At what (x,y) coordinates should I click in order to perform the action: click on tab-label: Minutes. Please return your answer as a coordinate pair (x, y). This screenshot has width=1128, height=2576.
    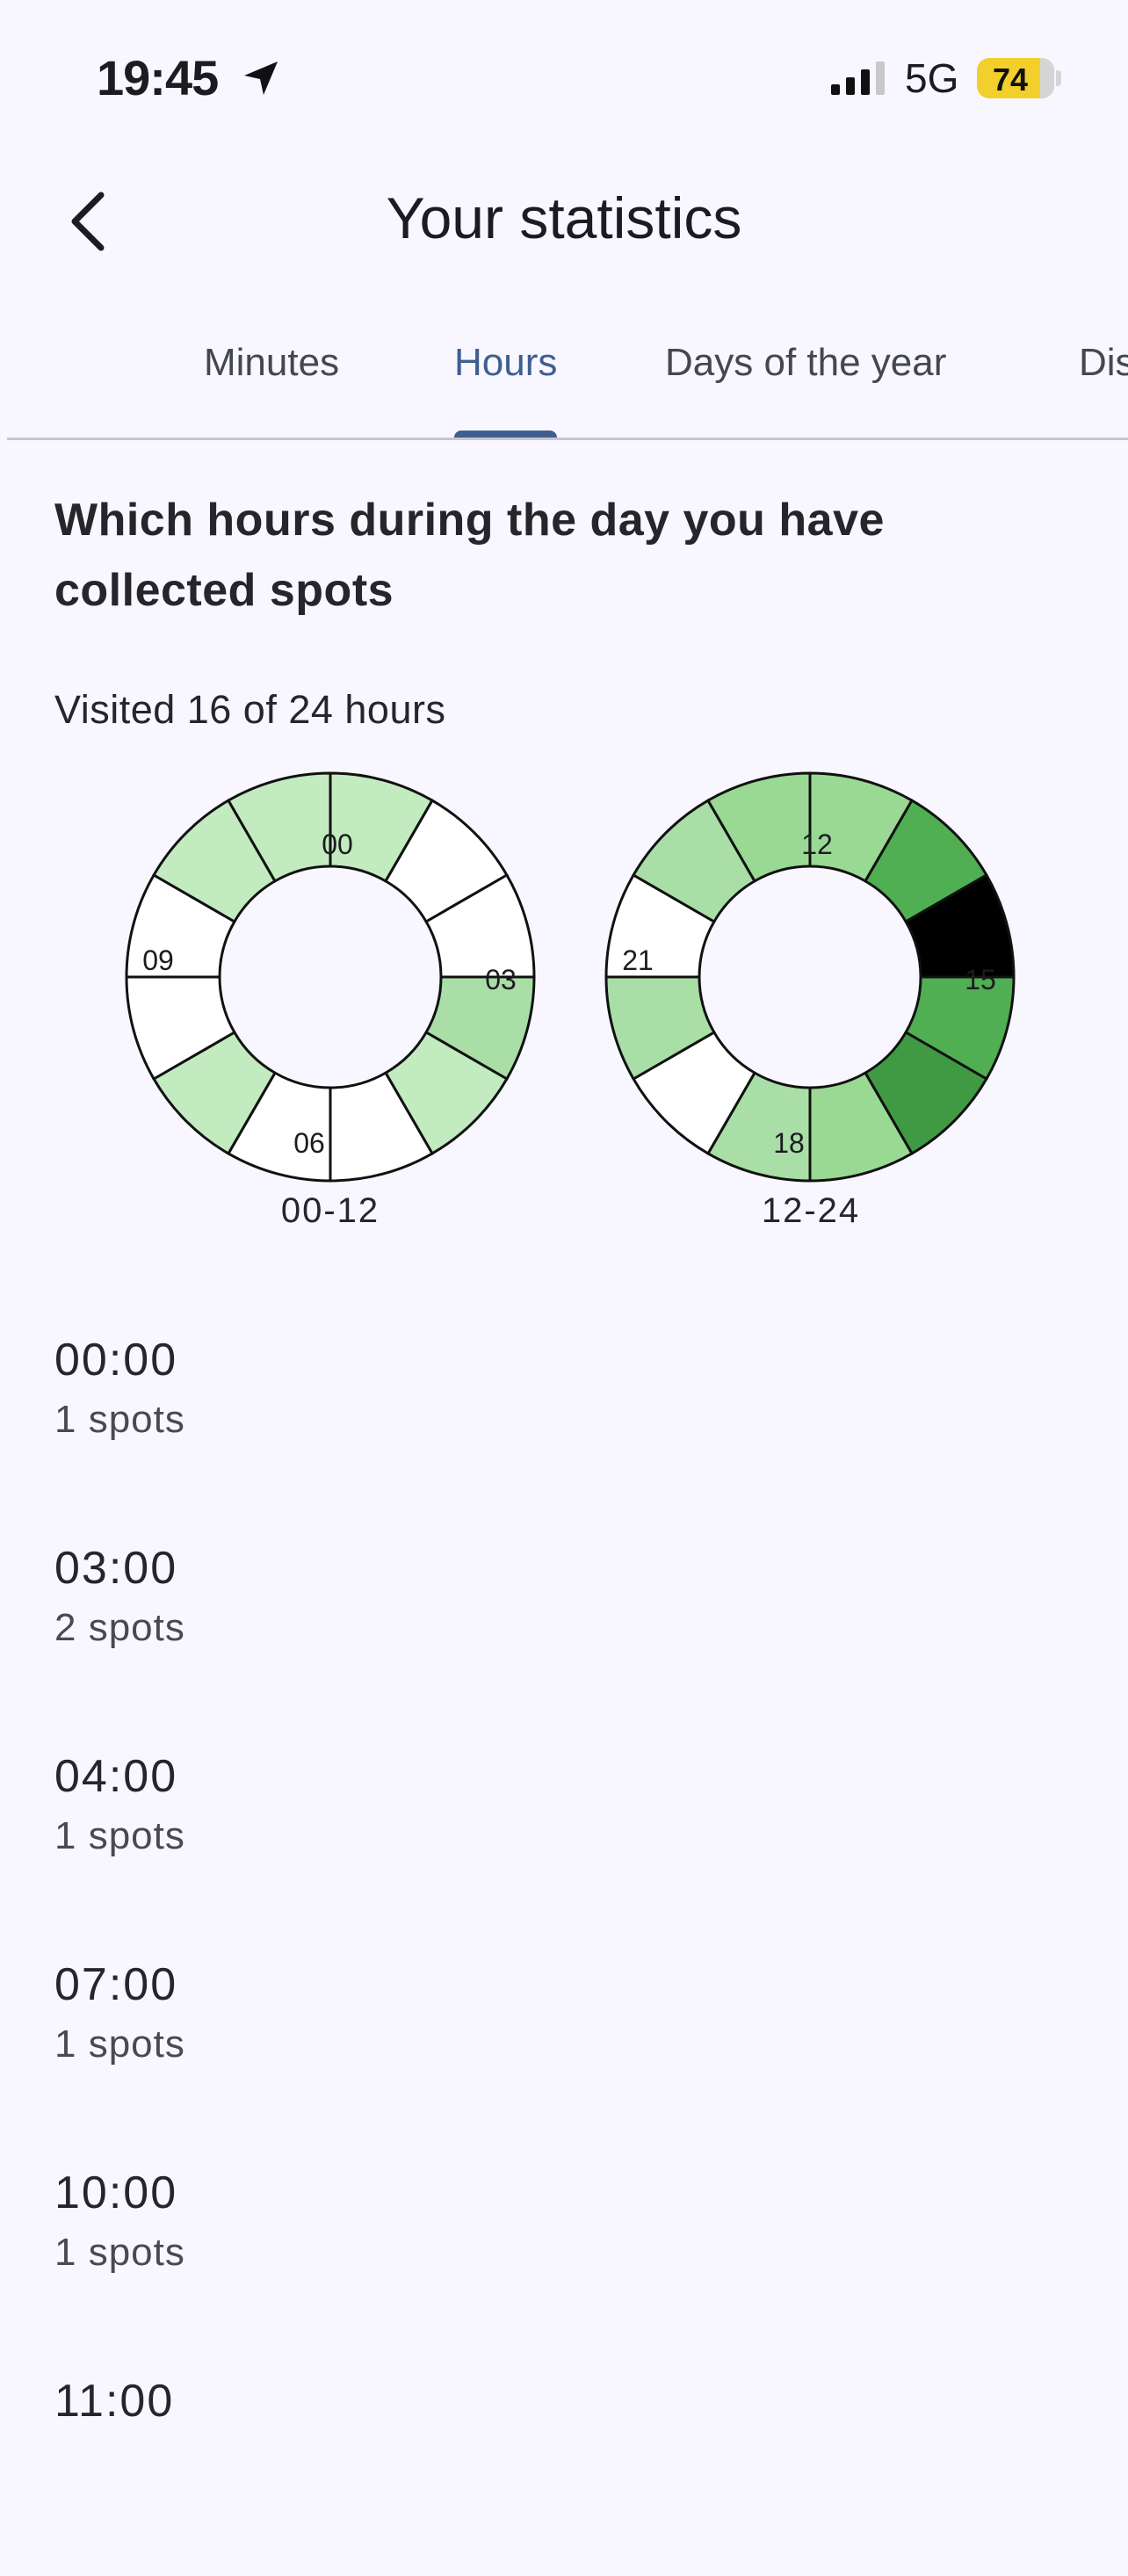
    Looking at the image, I should click on (272, 362).